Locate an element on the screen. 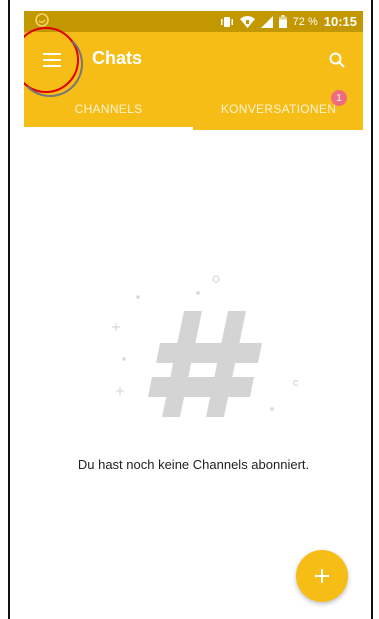 The height and width of the screenshot is (619, 379). vibrate-icon is located at coordinates (226, 21).